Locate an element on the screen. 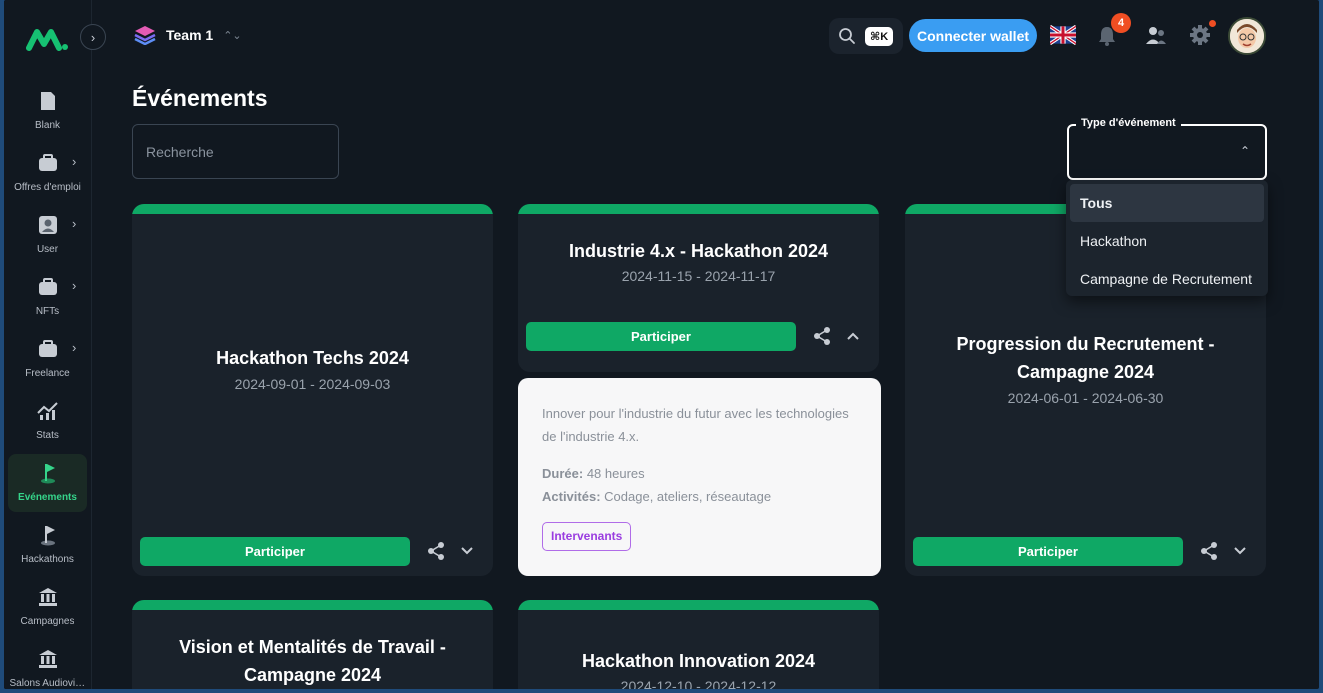 The image size is (1323, 693). shortcut-badge: ⌘K is located at coordinates (879, 36).